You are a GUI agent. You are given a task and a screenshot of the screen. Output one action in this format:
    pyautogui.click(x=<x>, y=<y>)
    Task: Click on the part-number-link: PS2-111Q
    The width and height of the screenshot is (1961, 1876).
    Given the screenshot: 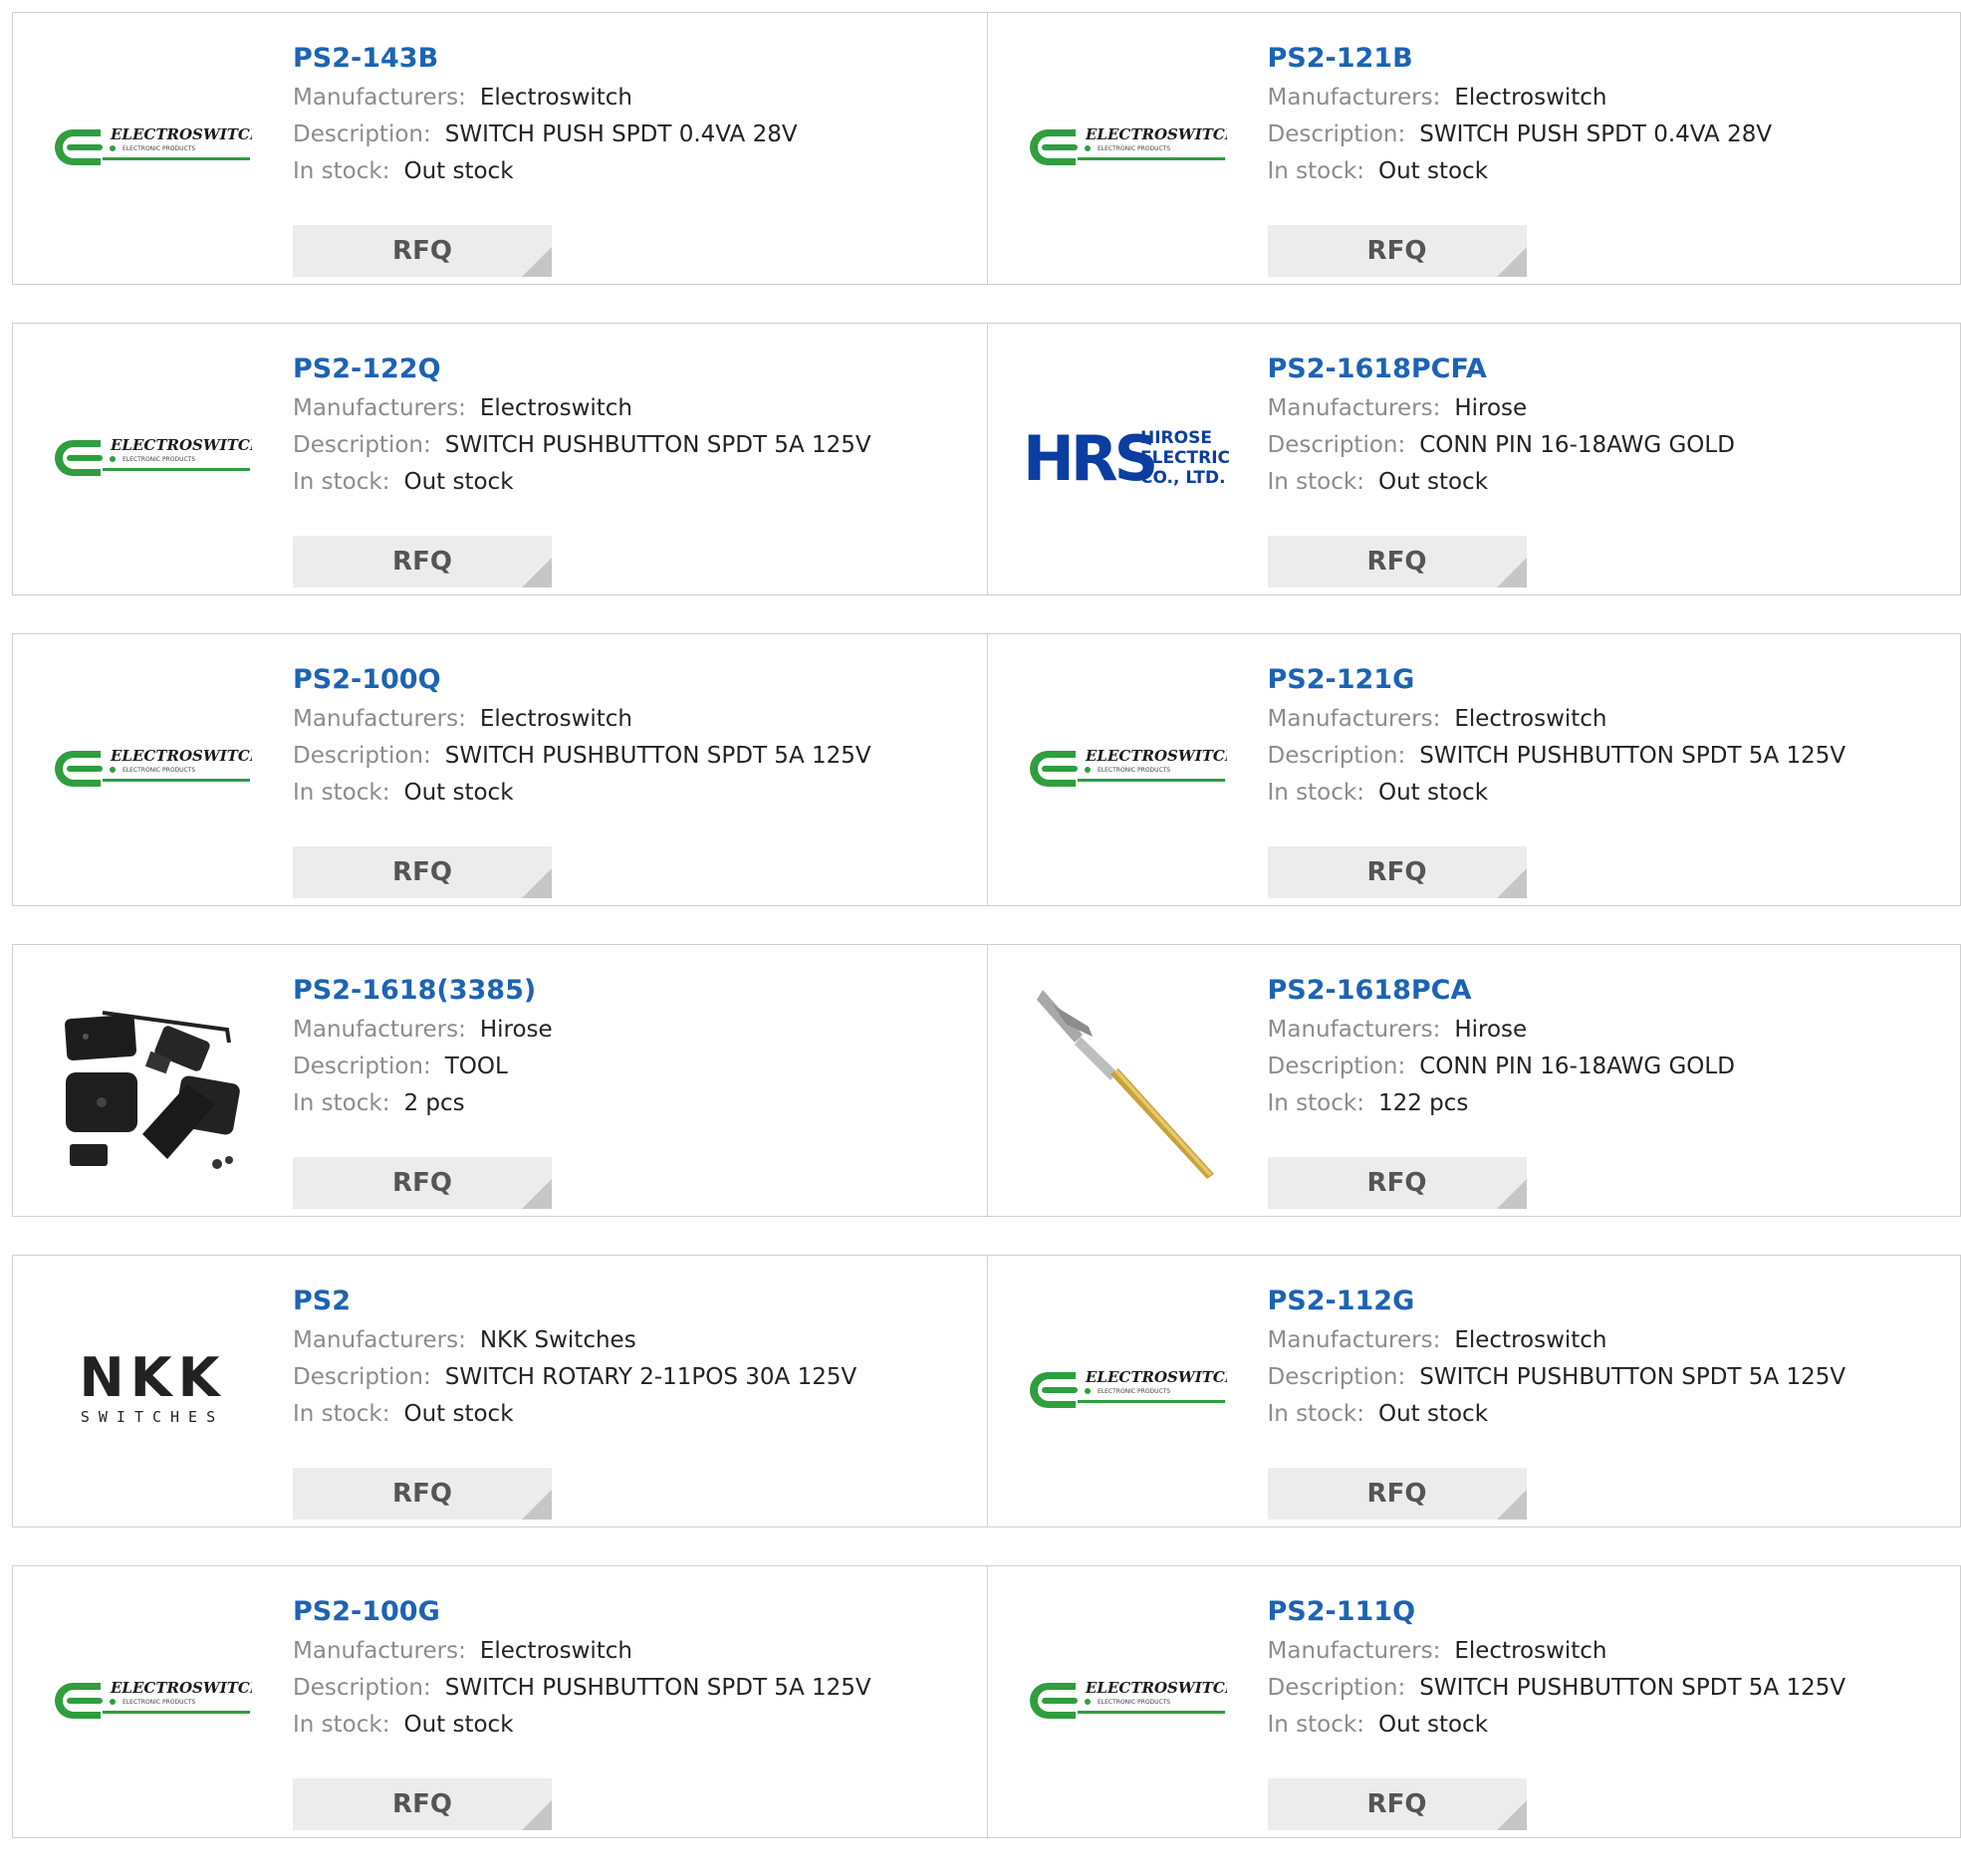 What is the action you would take?
    pyautogui.click(x=1604, y=1615)
    